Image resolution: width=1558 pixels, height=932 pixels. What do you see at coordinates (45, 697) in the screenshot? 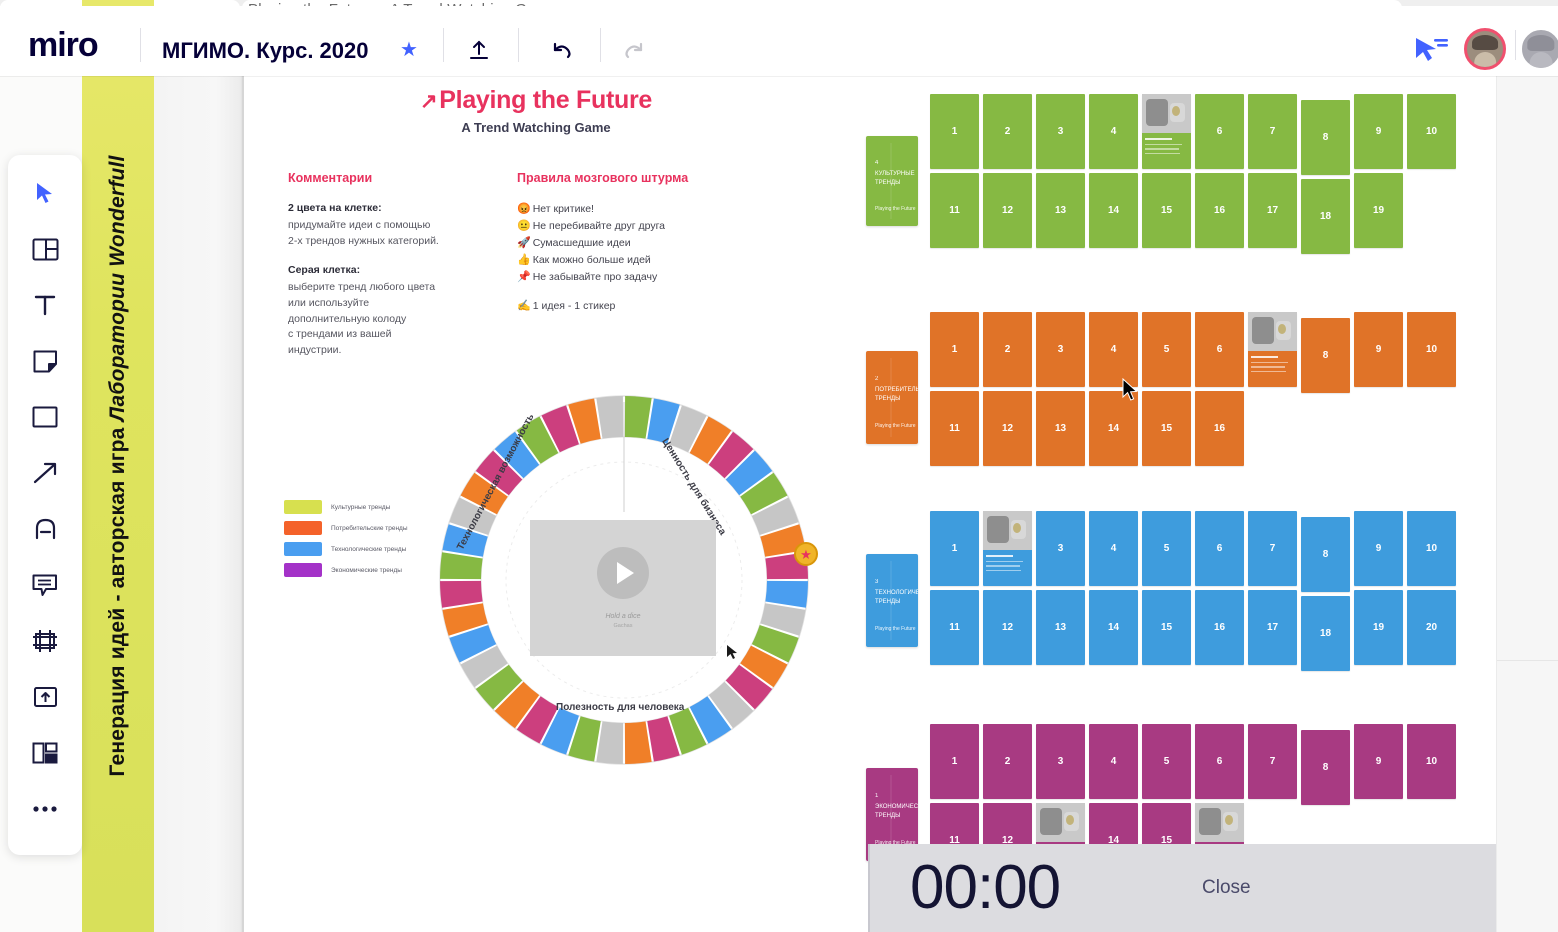
I see `upload-box-tool` at bounding box center [45, 697].